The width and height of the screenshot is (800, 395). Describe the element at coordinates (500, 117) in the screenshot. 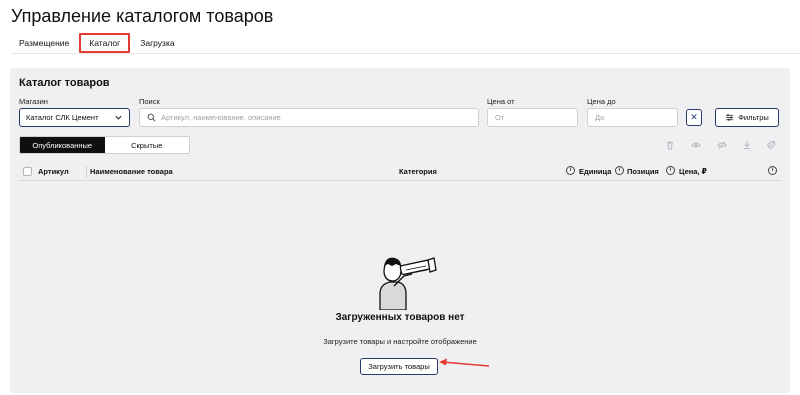

I see `price-from-placeholder: От` at that location.